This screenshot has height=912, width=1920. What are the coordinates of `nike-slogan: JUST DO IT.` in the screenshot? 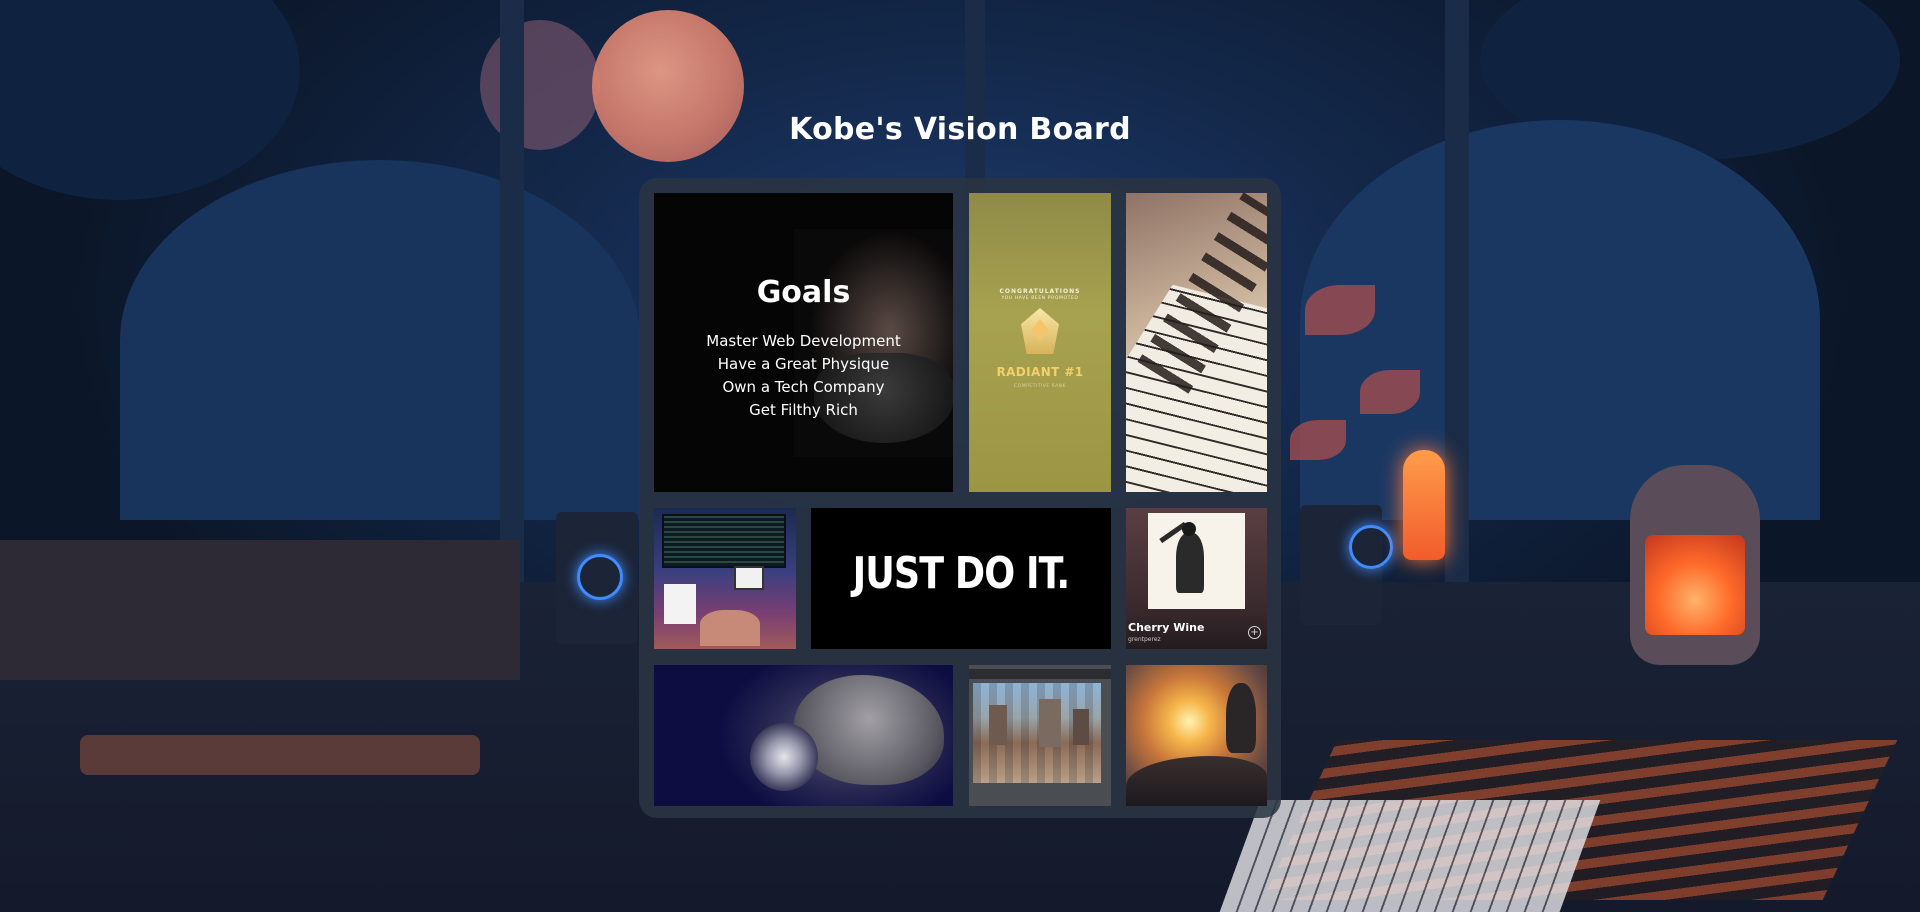 It's located at (961, 573).